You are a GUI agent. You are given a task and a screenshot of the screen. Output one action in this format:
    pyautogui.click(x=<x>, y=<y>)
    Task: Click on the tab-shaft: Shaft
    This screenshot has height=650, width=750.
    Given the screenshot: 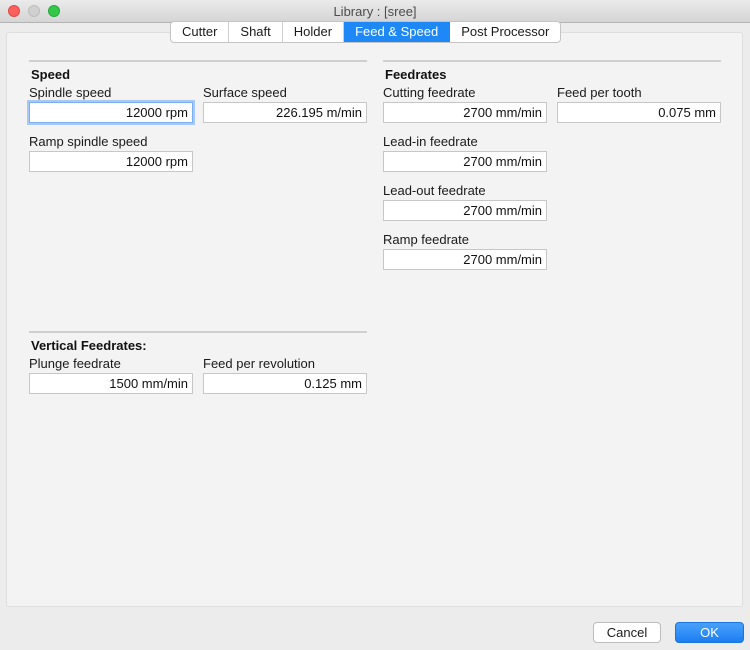 What is the action you would take?
    pyautogui.click(x=256, y=32)
    